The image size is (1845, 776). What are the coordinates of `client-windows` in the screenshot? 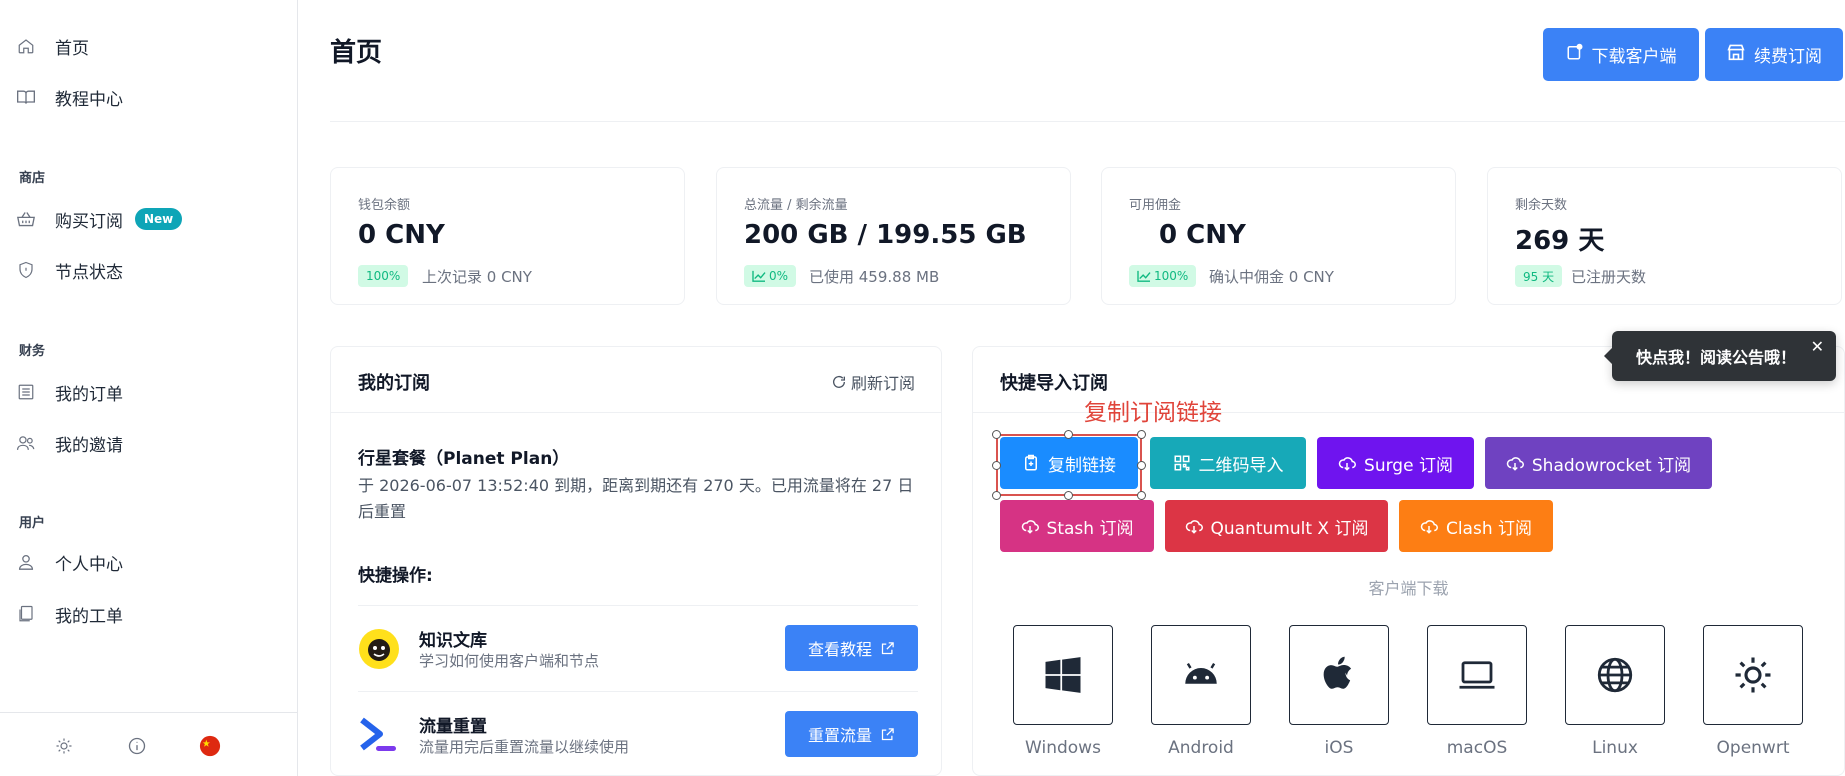 It's located at (1063, 675).